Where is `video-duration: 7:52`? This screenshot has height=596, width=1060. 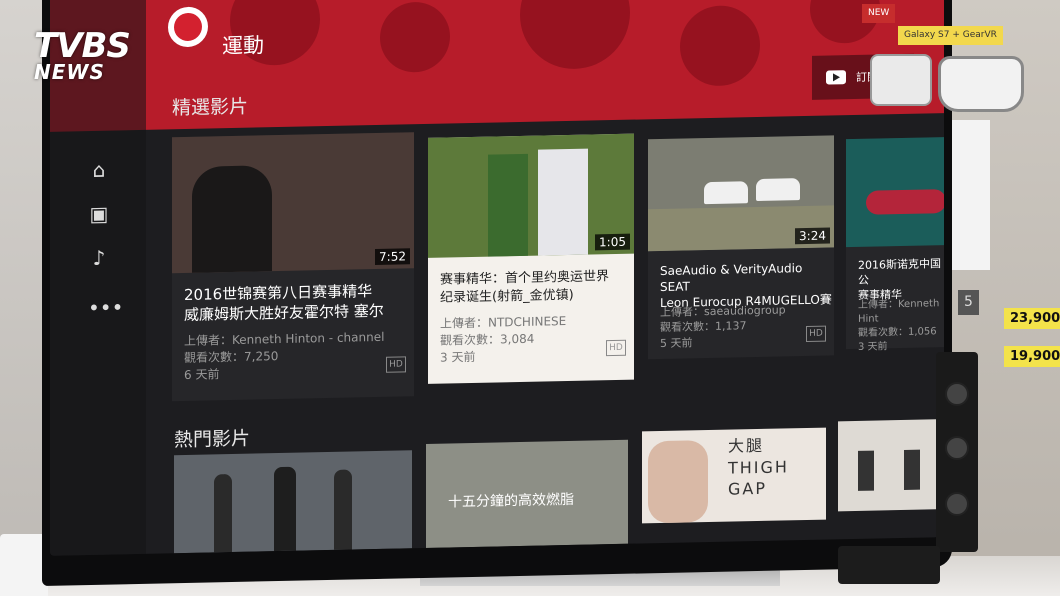
video-duration: 7:52 is located at coordinates (392, 257).